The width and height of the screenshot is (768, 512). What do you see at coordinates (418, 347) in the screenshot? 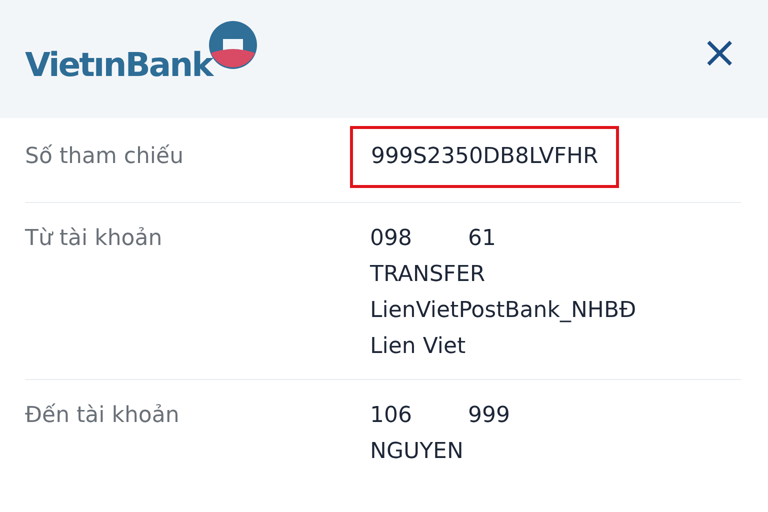
I see `field-value: Lien Viet` at bounding box center [418, 347].